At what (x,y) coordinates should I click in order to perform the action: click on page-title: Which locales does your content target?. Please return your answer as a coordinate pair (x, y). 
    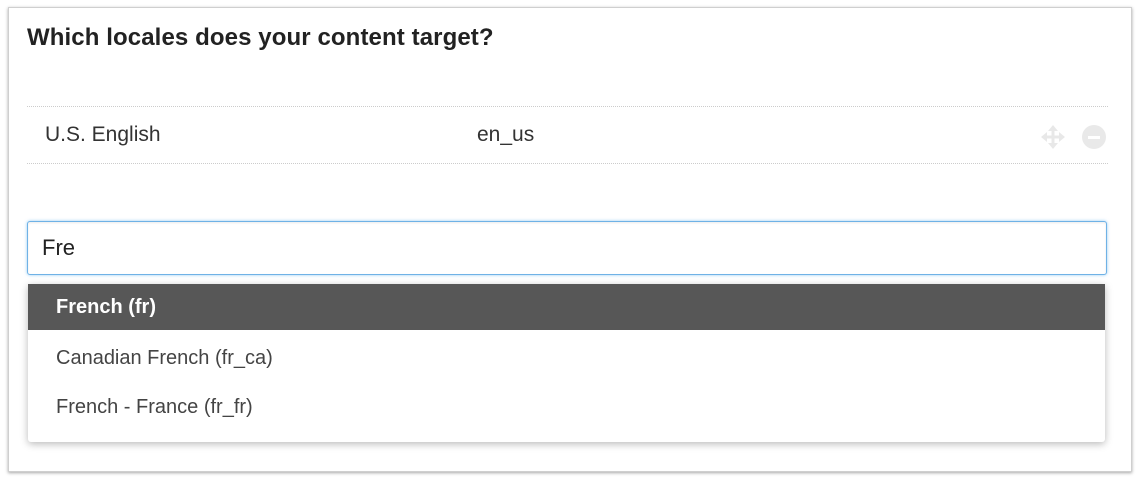
    Looking at the image, I should click on (260, 37).